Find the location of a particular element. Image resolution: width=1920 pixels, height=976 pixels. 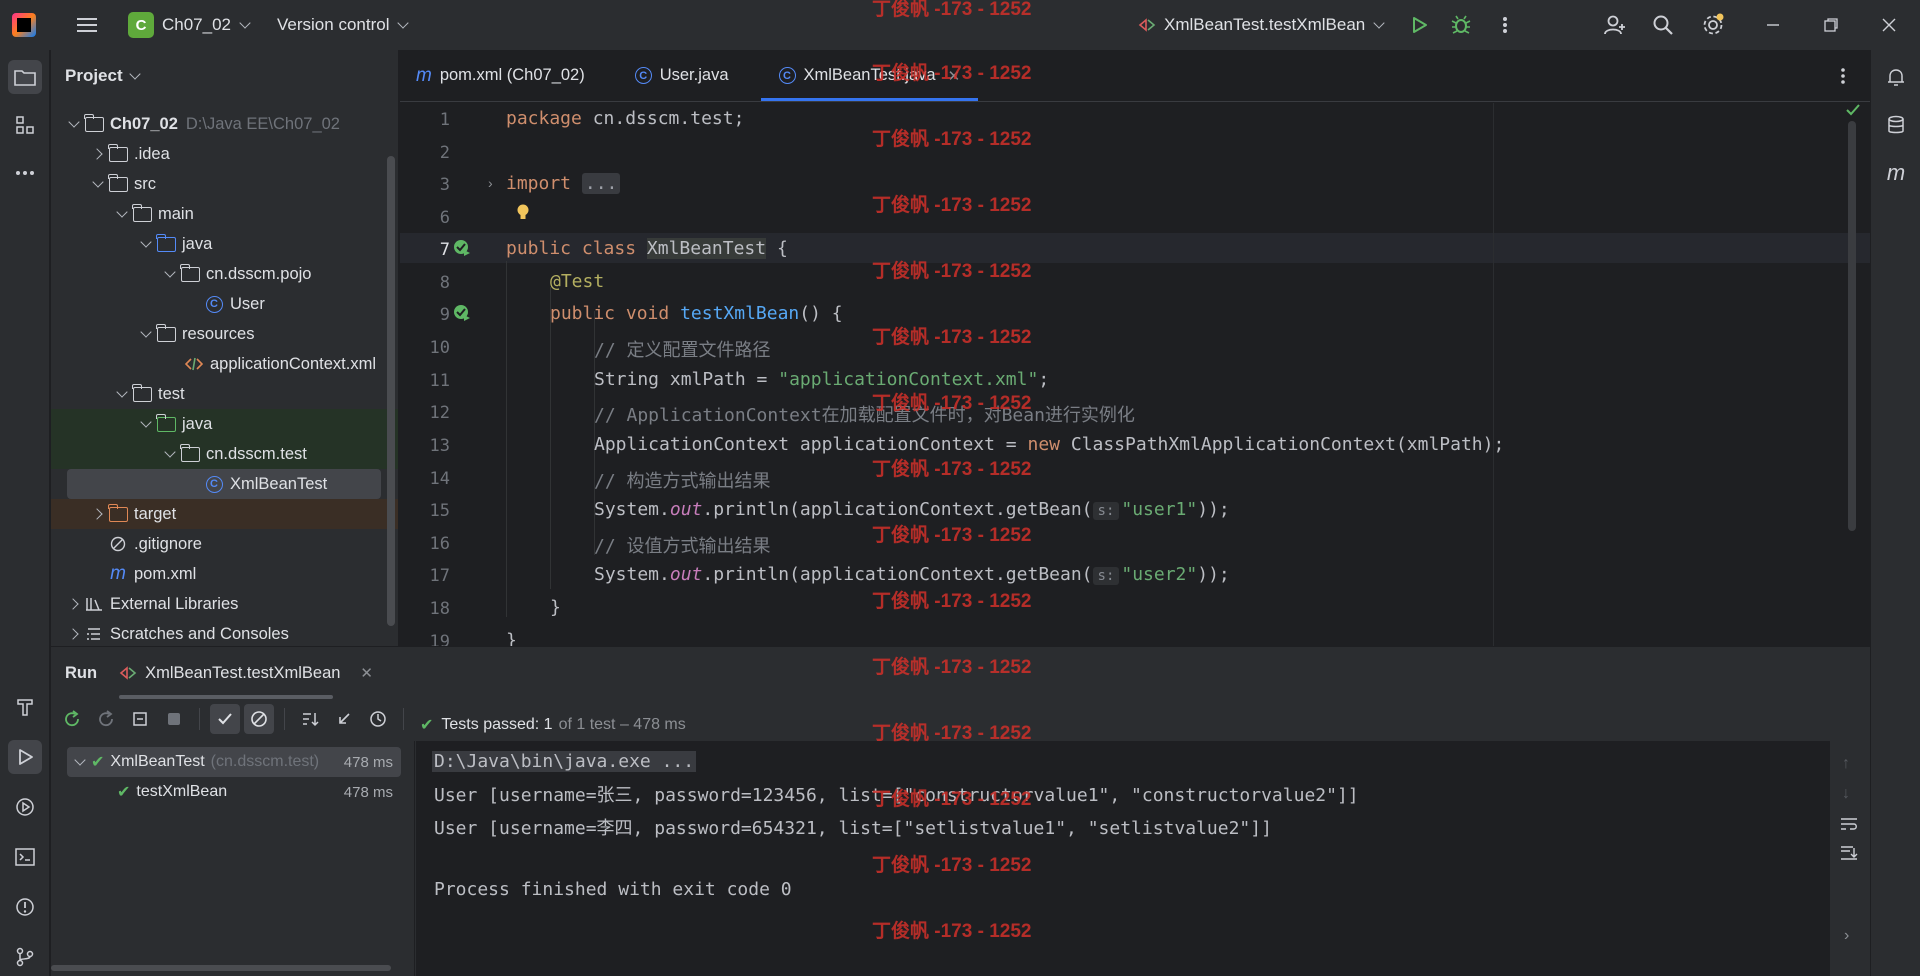

more-actions-icon is located at coordinates (1505, 25).